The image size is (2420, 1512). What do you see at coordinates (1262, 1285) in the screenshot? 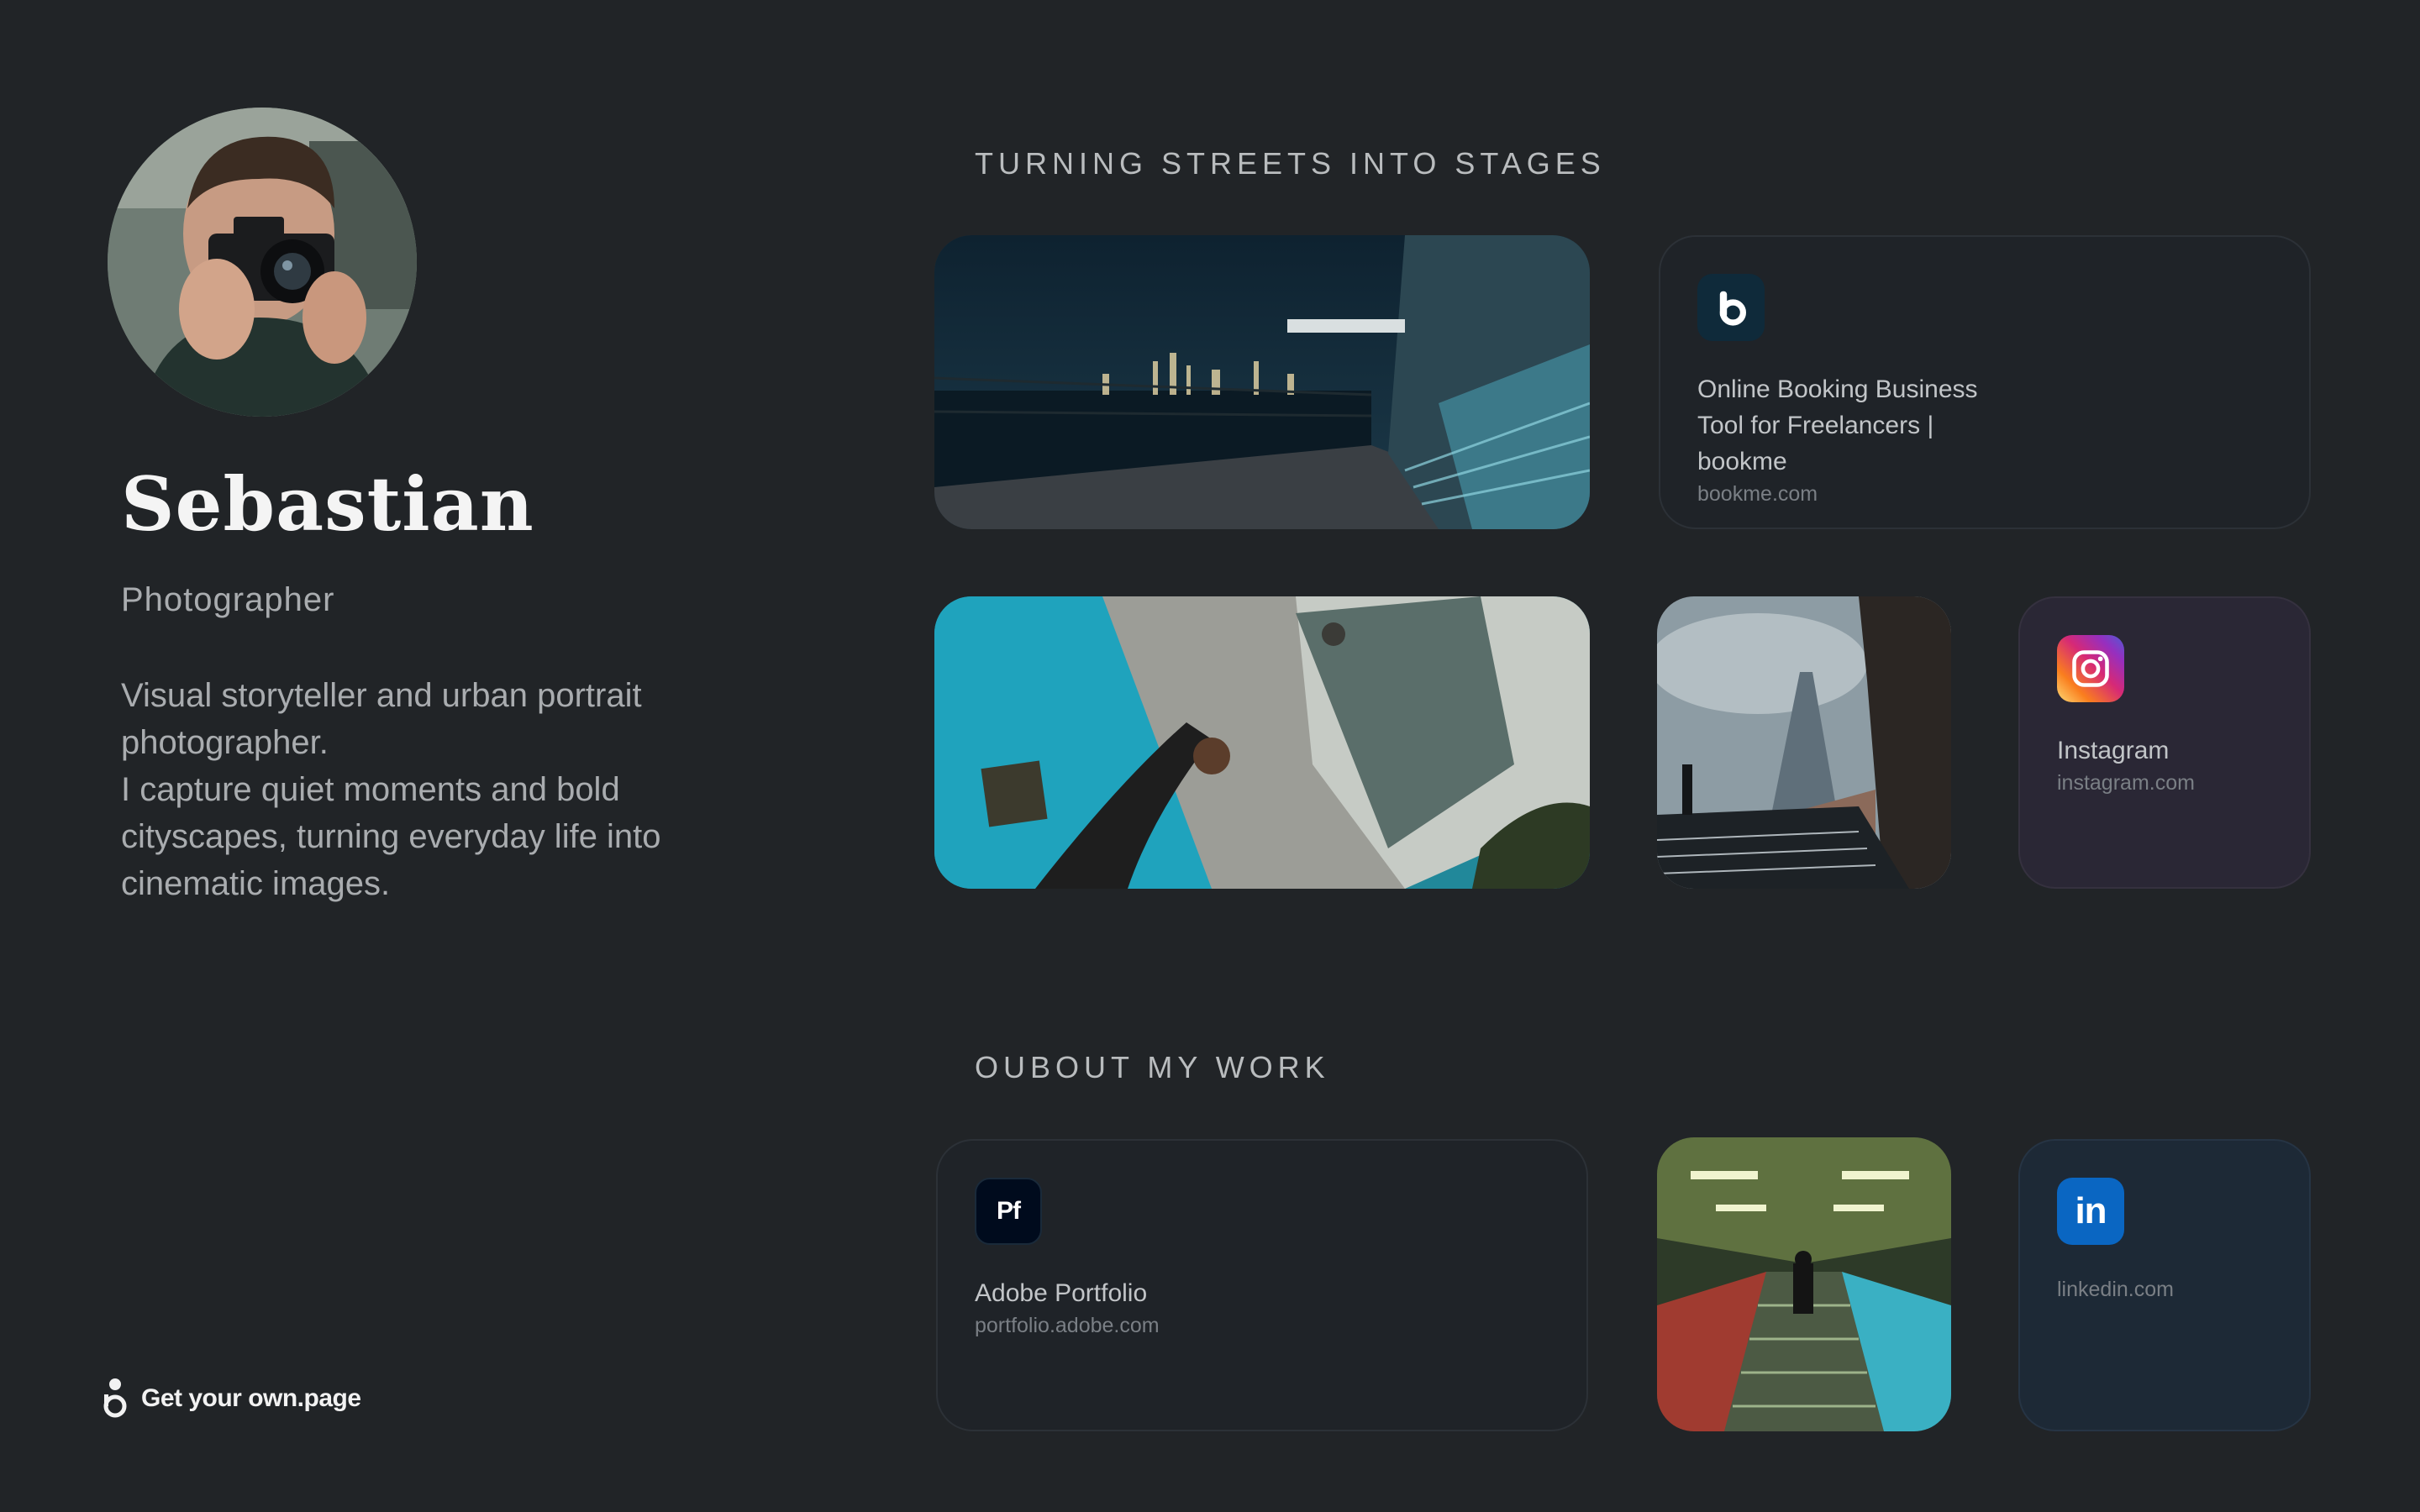
I see `link-card-adobe-portfolio: Pf Adobe Portfolio portfolio.adobe.com` at bounding box center [1262, 1285].